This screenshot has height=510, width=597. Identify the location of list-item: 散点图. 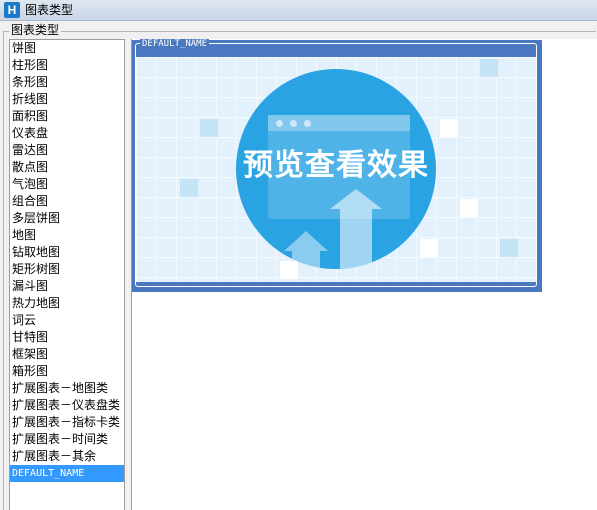
(67, 167).